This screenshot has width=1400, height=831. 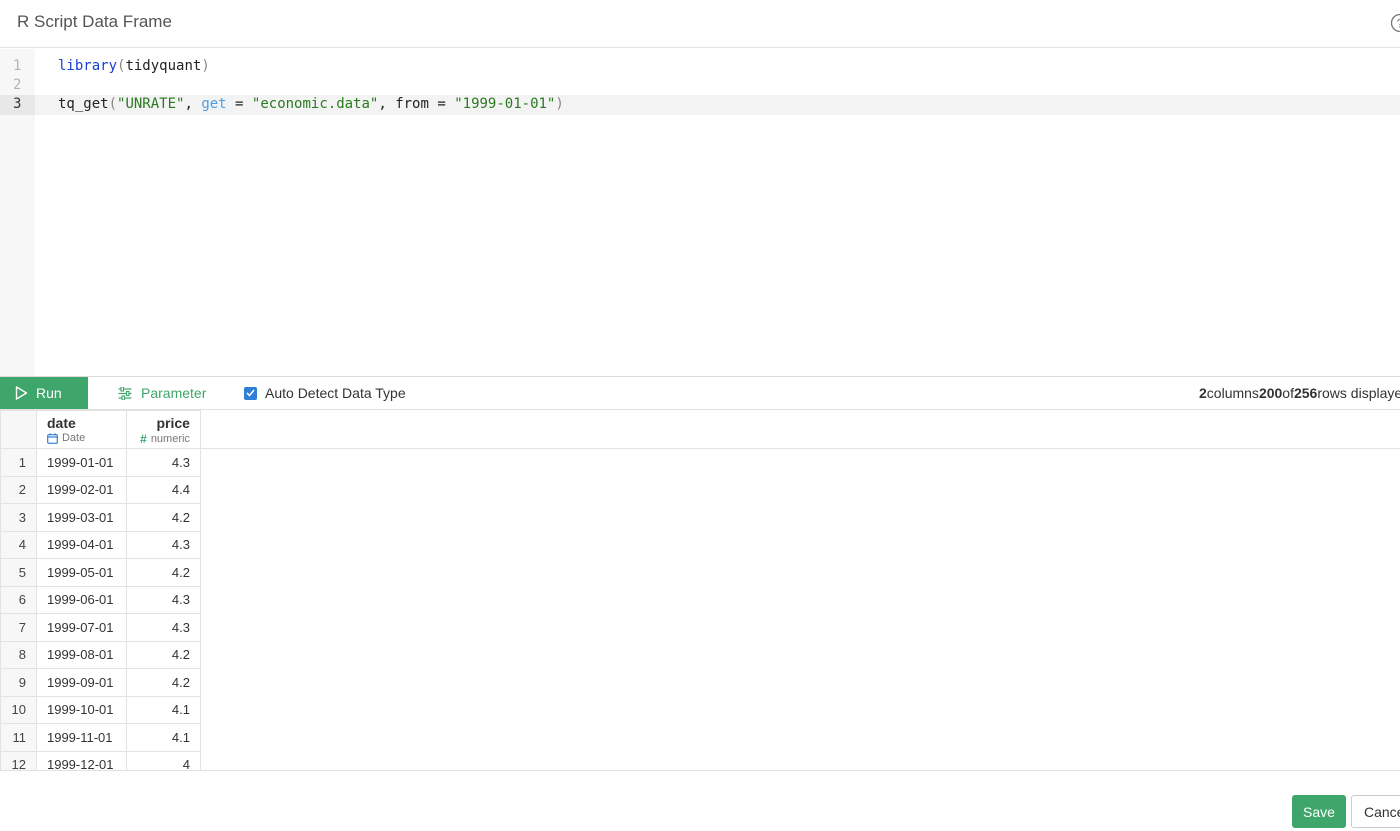 What do you see at coordinates (173, 423) in the screenshot?
I see `column-name: price` at bounding box center [173, 423].